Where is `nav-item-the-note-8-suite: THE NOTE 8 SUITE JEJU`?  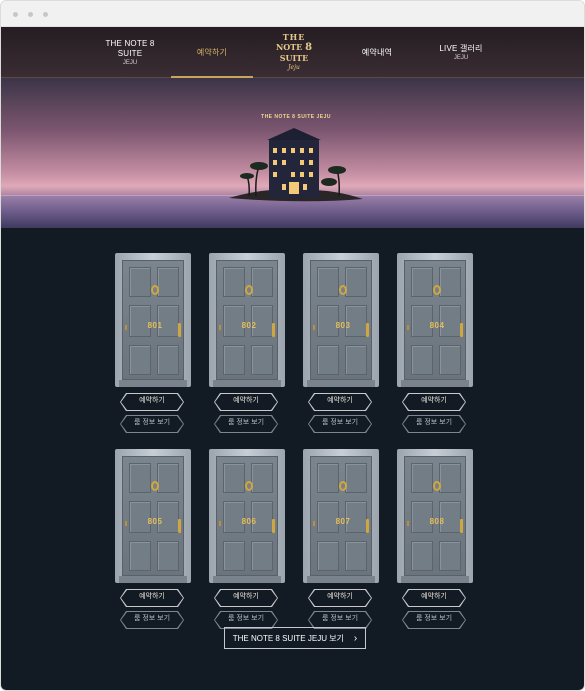 nav-item-the-note-8-suite: THE NOTE 8 SUITE JEJU is located at coordinates (130, 52).